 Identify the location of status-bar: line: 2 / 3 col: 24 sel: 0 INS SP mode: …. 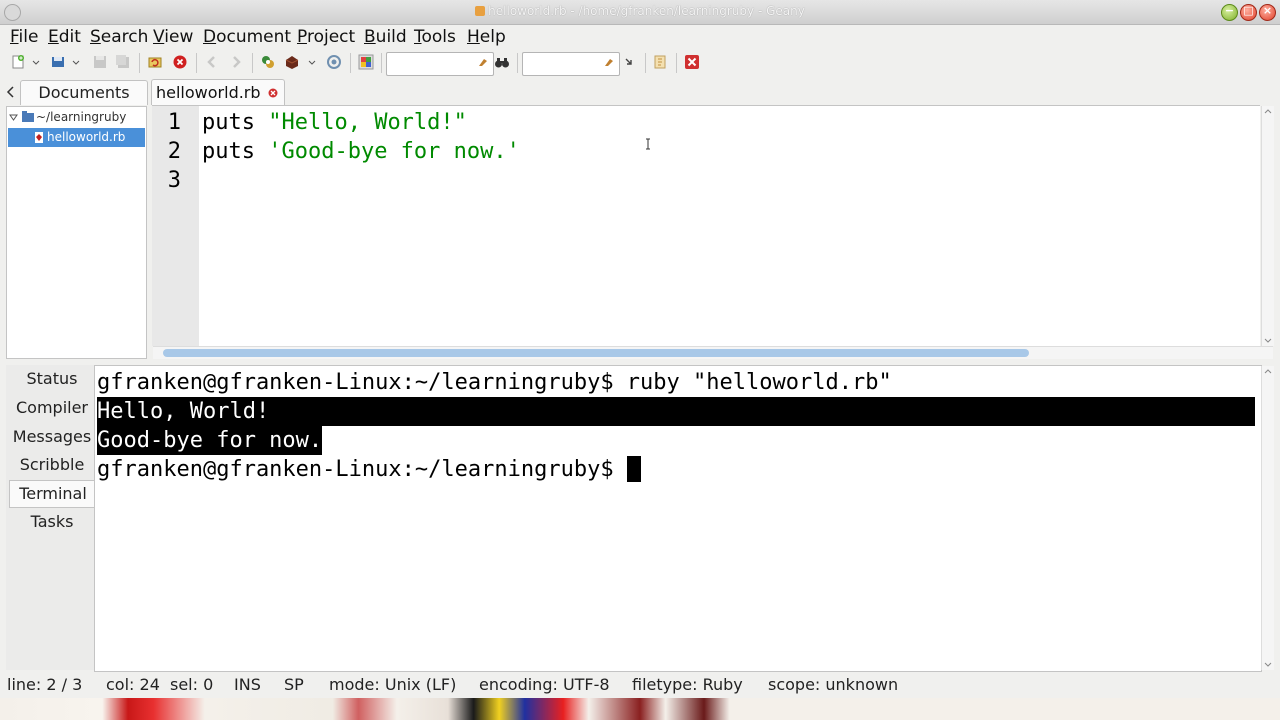
(640, 685).